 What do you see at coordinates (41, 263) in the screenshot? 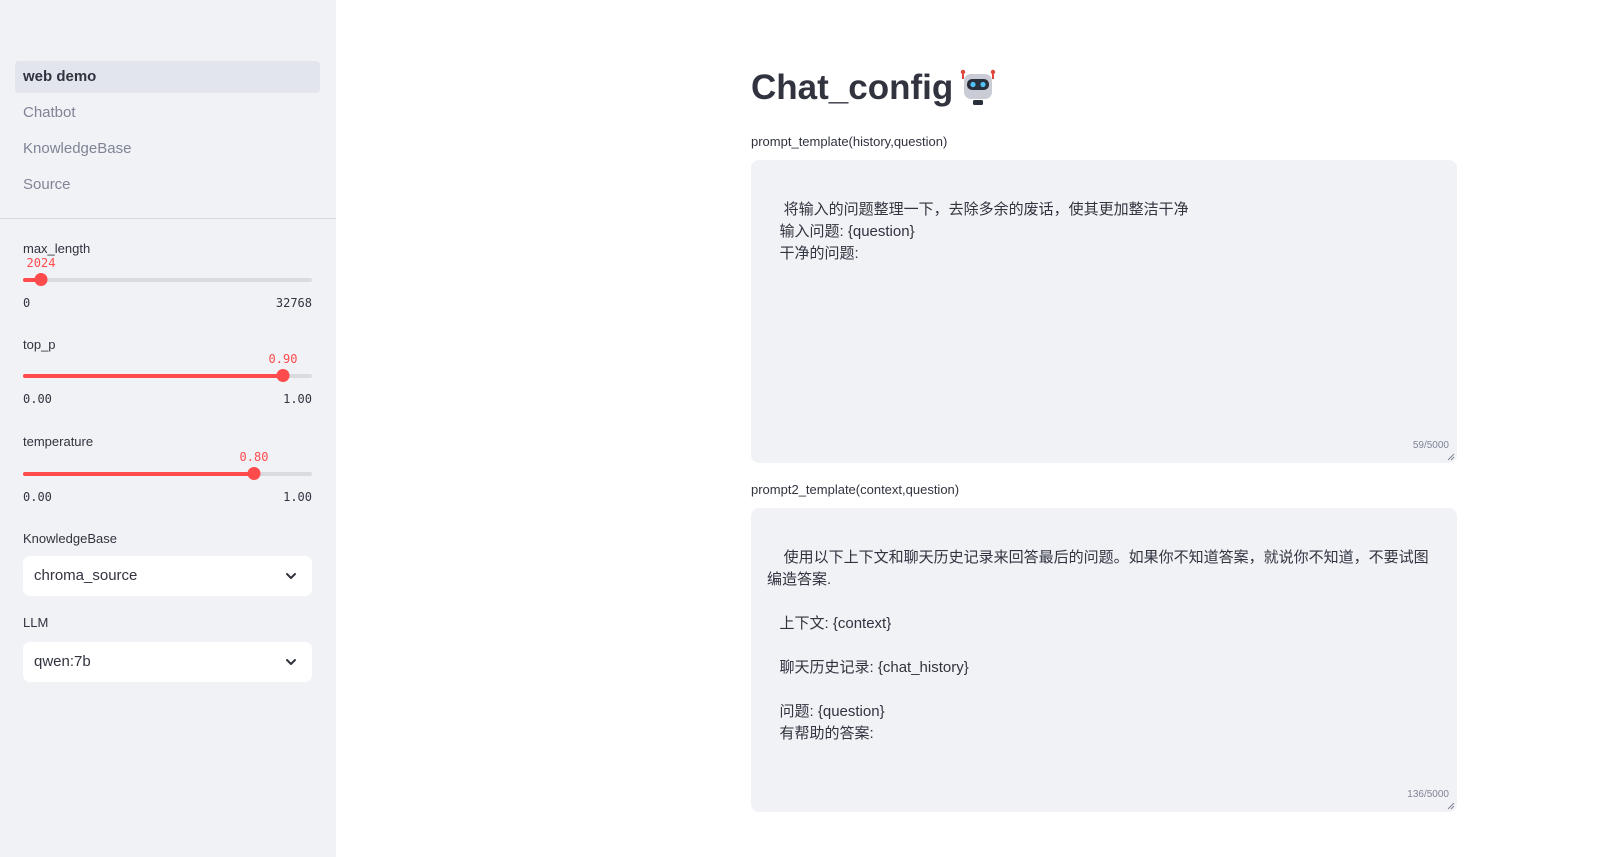
I see `max-length-value: 2024` at bounding box center [41, 263].